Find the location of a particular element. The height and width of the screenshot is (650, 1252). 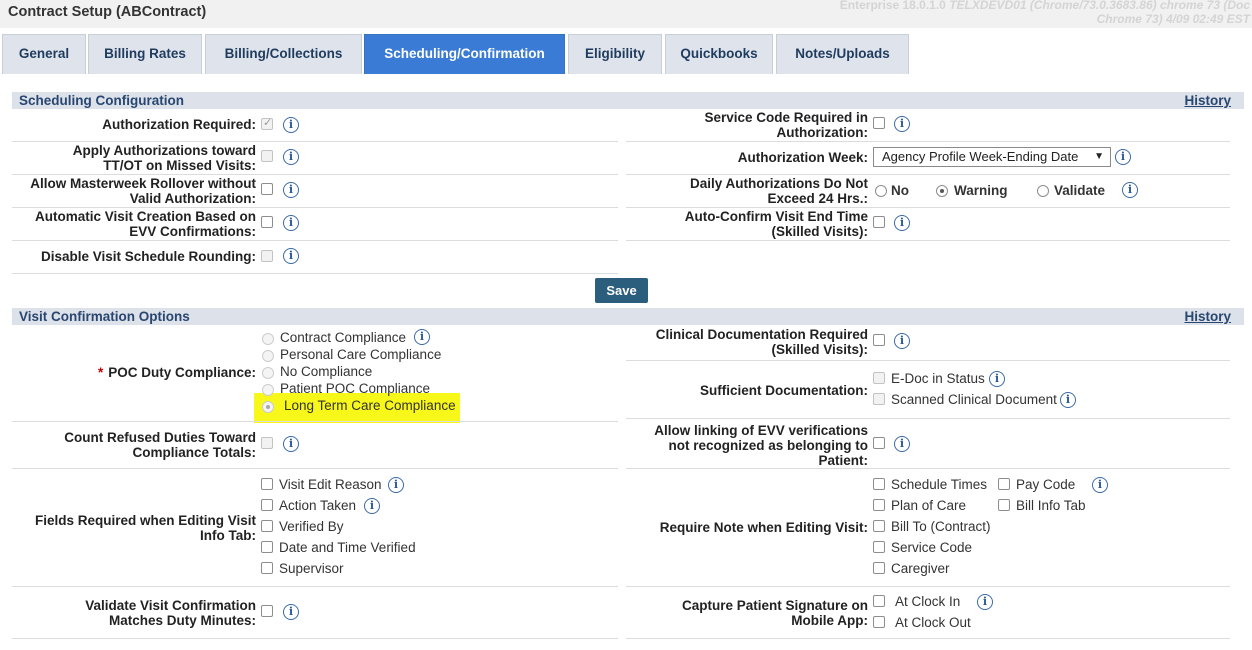

daily-auth-validate-radio is located at coordinates (1043, 191).